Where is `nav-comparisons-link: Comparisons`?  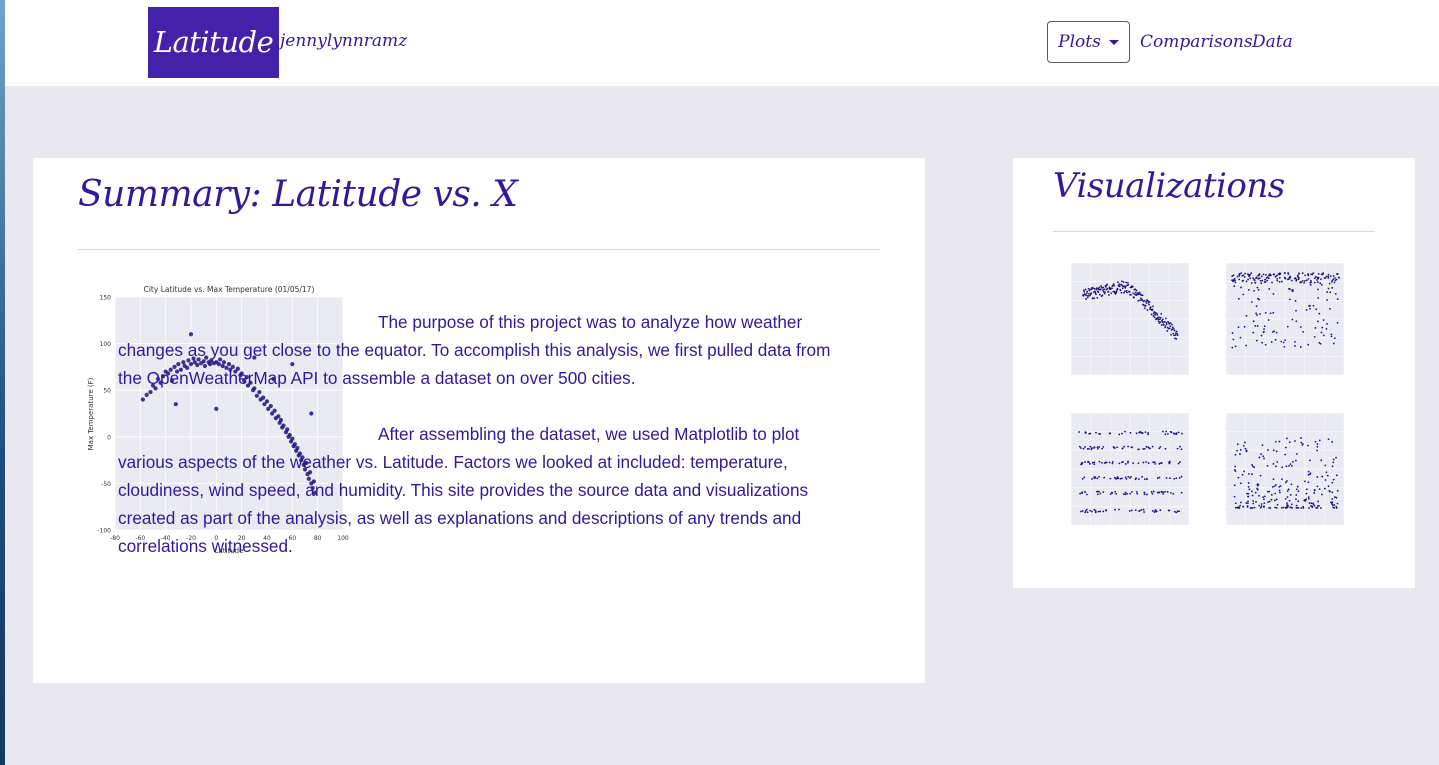
nav-comparisons-link: Comparisons is located at coordinates (1196, 42).